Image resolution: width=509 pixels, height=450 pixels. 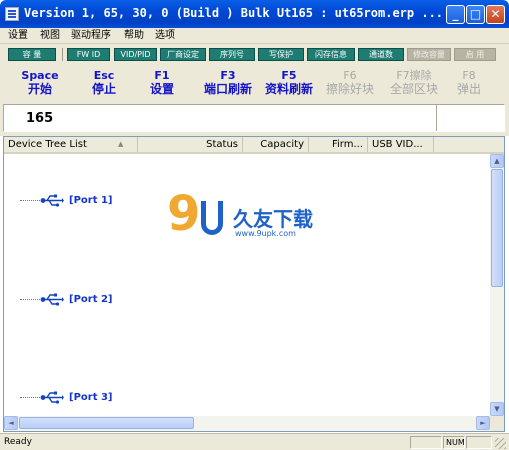 I want to click on port-label: [Port 2], so click(x=91, y=299).